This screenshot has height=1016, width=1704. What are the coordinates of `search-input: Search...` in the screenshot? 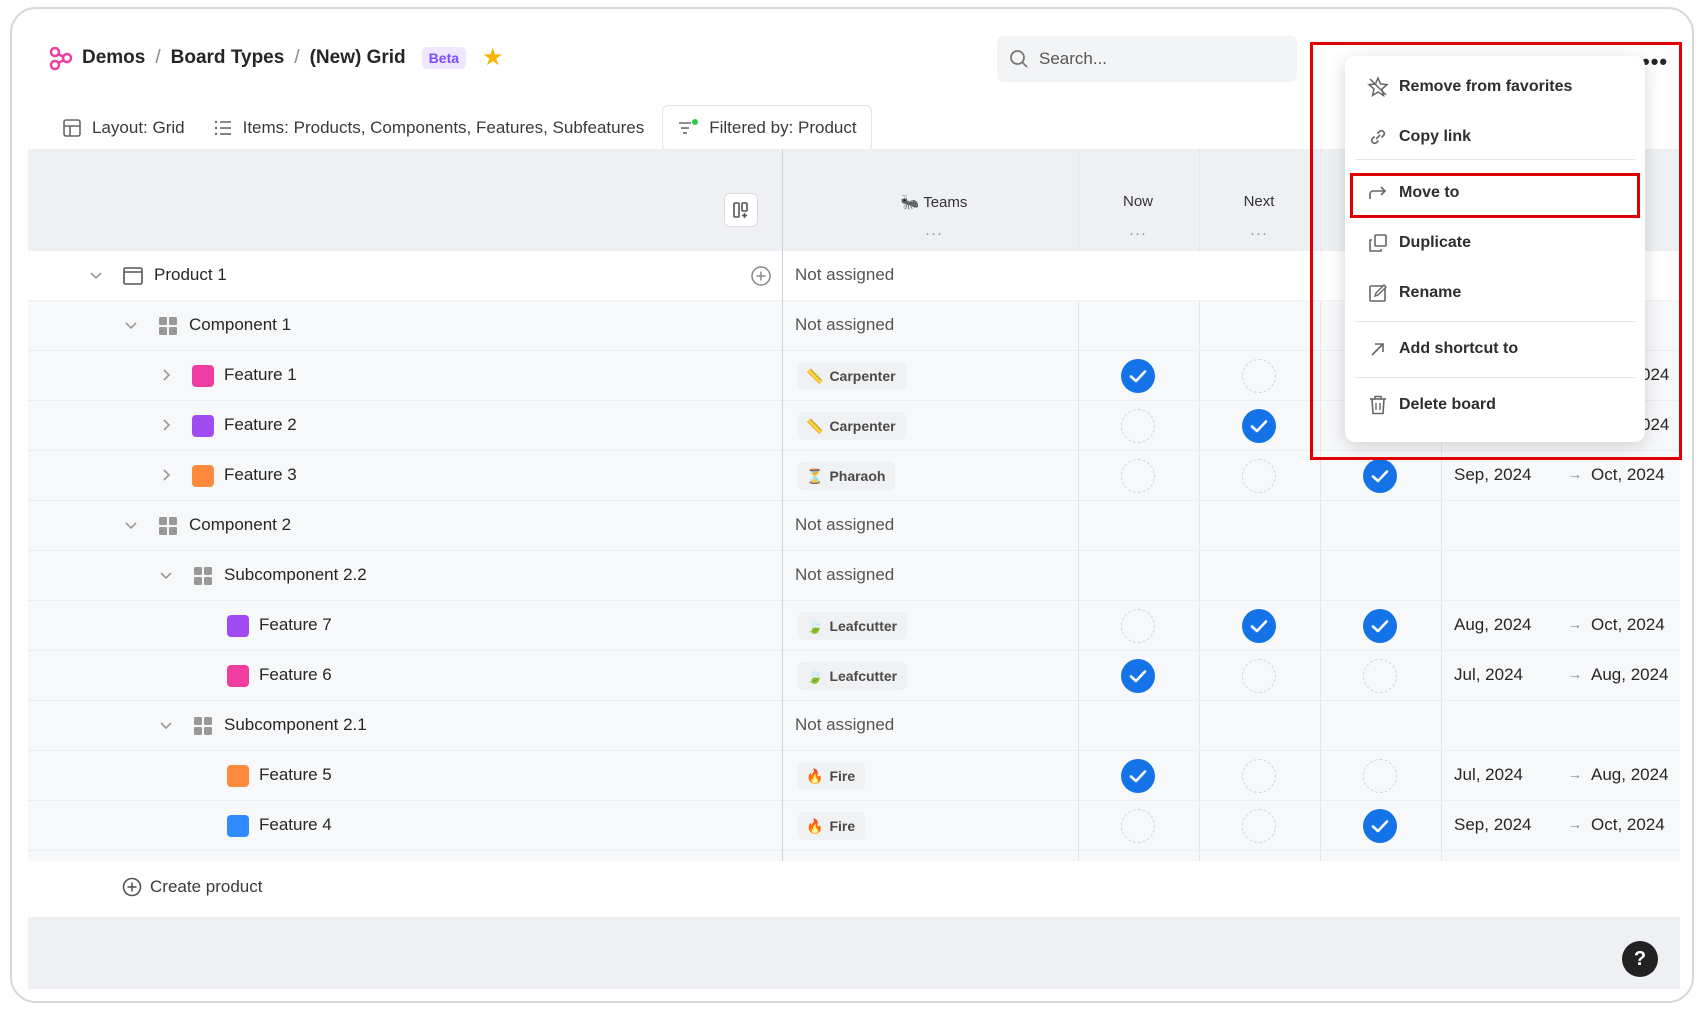 It's located at (1147, 59).